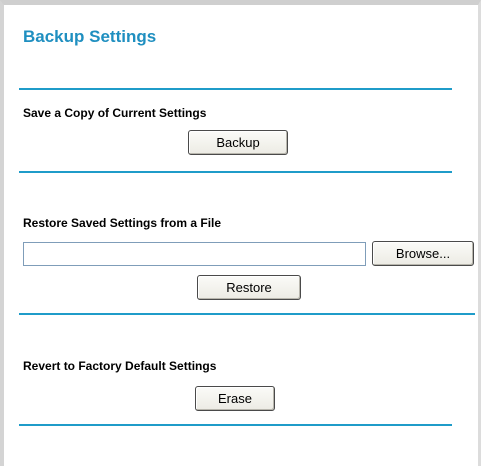 This screenshot has width=481, height=466. What do you see at coordinates (115, 113) in the screenshot?
I see `backup-section-heading: Save a Copy of Current Settings` at bounding box center [115, 113].